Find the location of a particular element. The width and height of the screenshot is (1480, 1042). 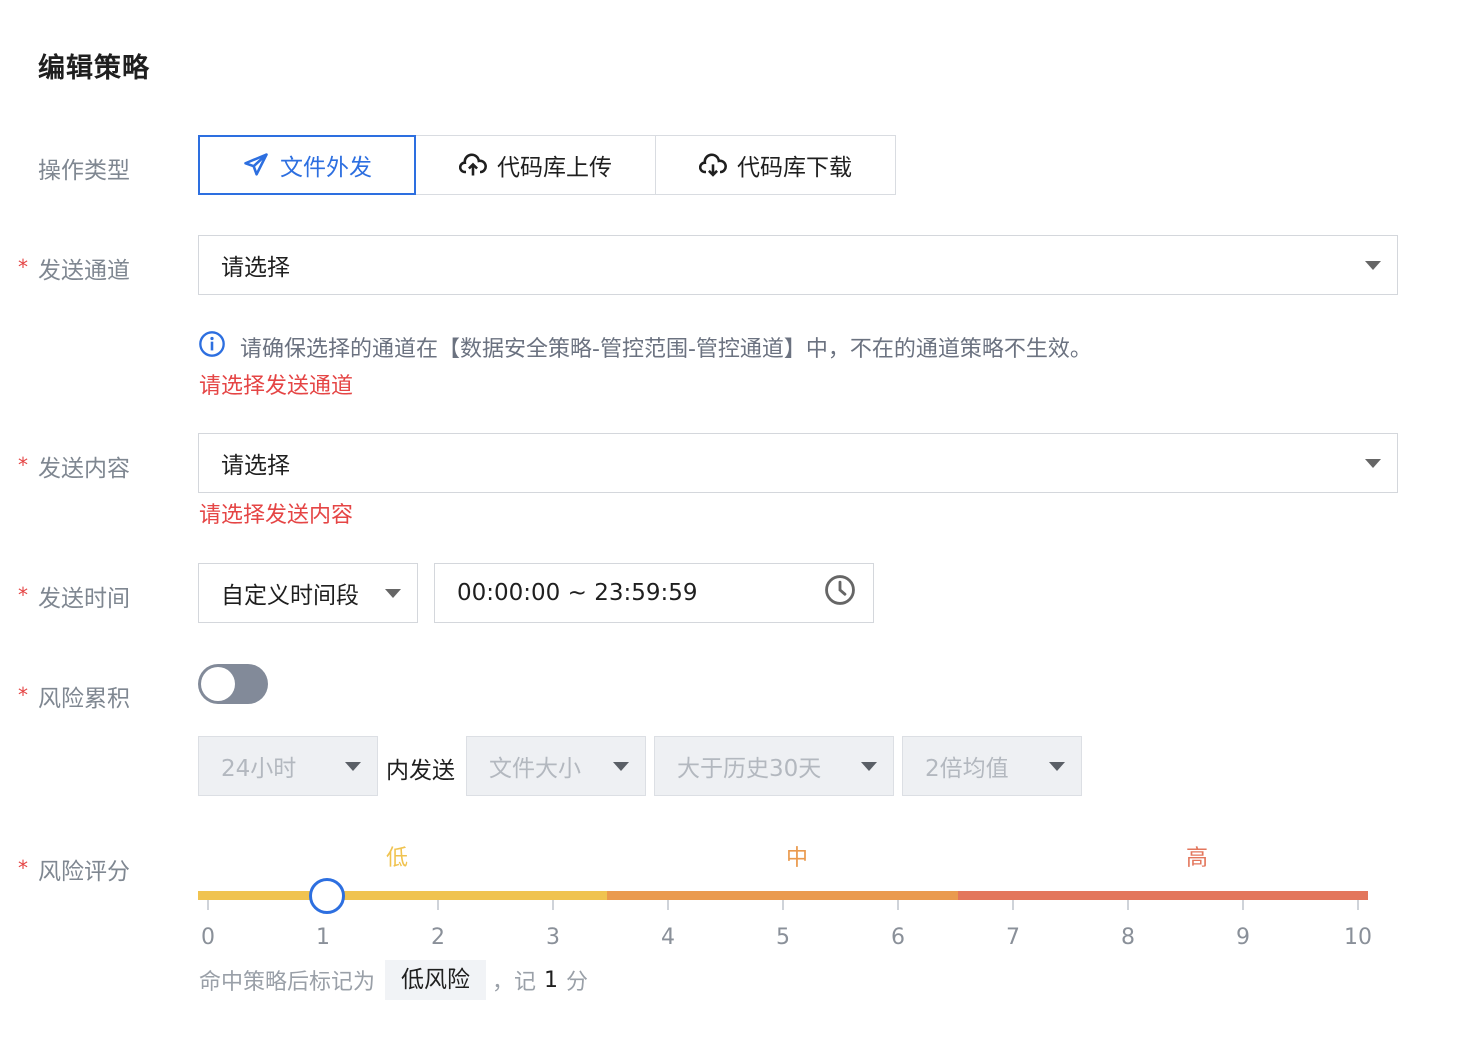

track-mid is located at coordinates (783, 895).